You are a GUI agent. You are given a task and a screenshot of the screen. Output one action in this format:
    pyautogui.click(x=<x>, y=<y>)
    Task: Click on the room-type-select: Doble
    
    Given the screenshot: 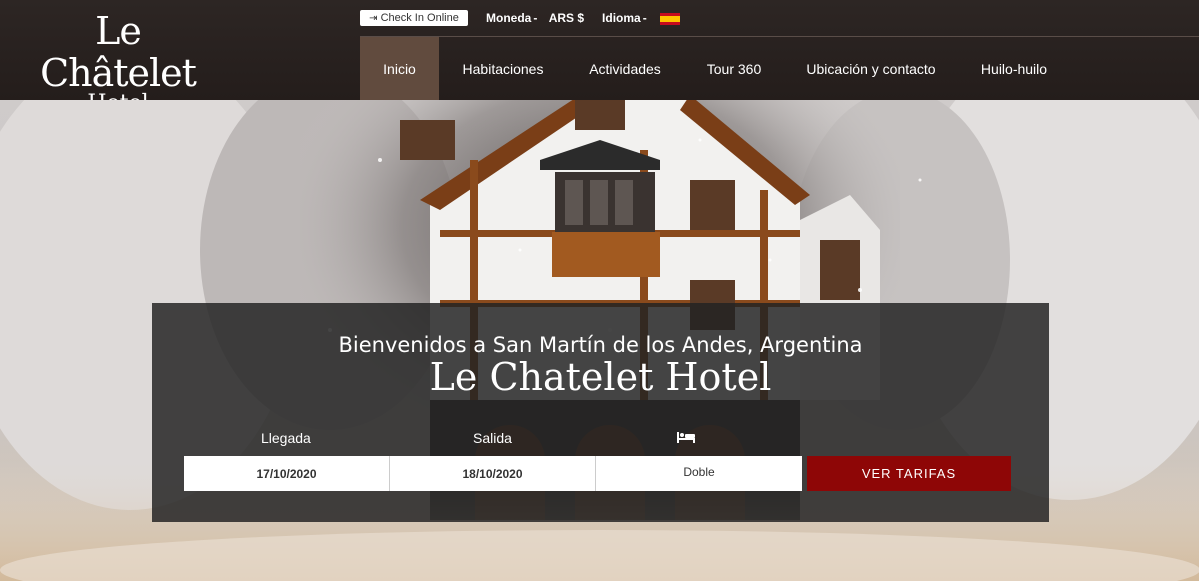 What is the action you would take?
    pyautogui.click(x=699, y=473)
    